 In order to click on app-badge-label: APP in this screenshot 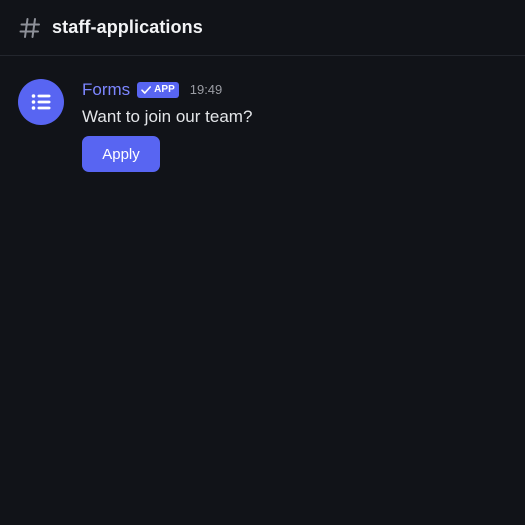, I will do `click(164, 89)`.